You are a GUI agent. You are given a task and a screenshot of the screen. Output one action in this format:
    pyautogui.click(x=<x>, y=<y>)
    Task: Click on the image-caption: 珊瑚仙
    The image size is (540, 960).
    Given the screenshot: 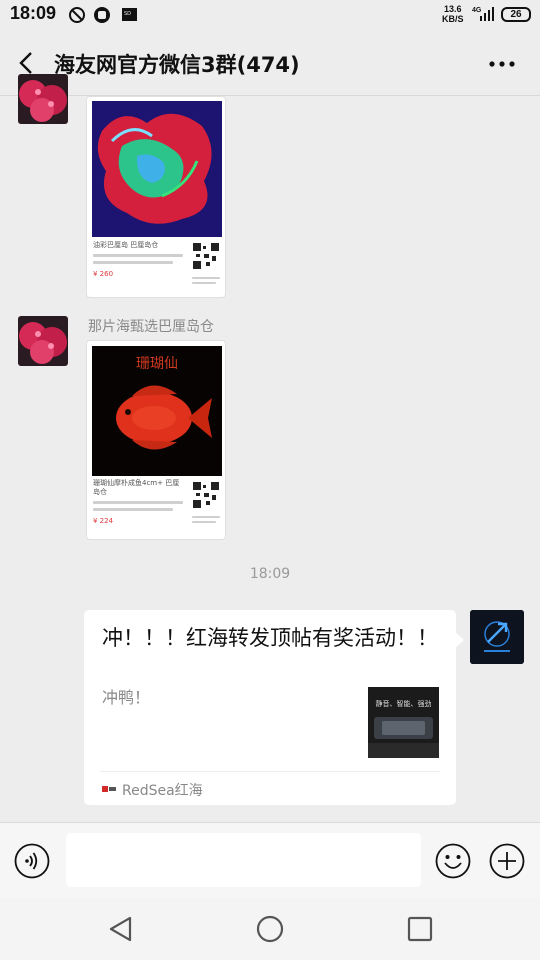 What is the action you would take?
    pyautogui.click(x=157, y=364)
    